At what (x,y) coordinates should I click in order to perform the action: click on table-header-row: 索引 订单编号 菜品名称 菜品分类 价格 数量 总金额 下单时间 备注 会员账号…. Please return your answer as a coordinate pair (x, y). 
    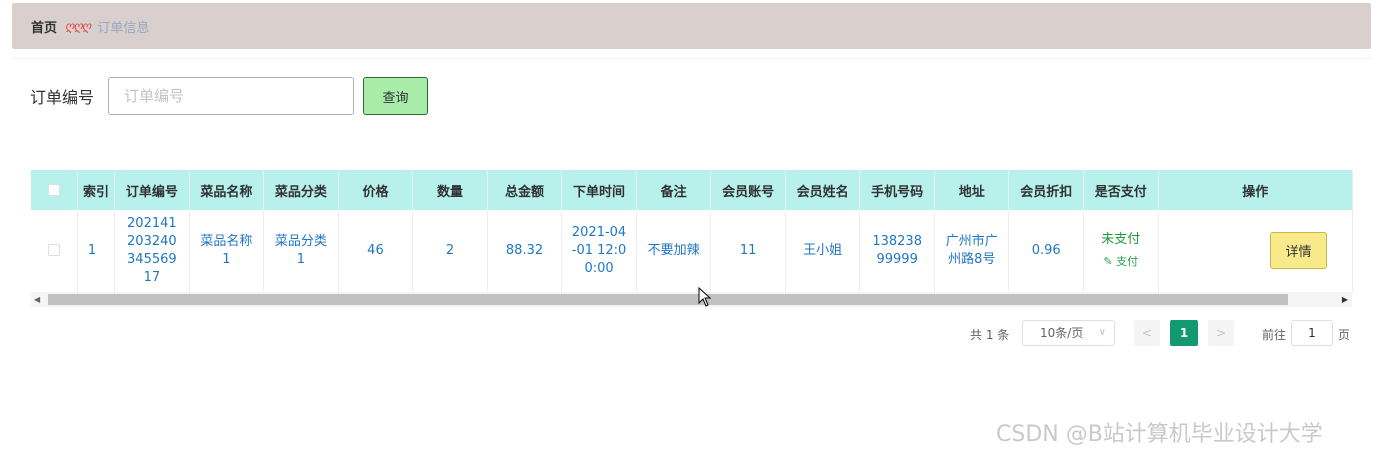
    Looking at the image, I should click on (692, 190).